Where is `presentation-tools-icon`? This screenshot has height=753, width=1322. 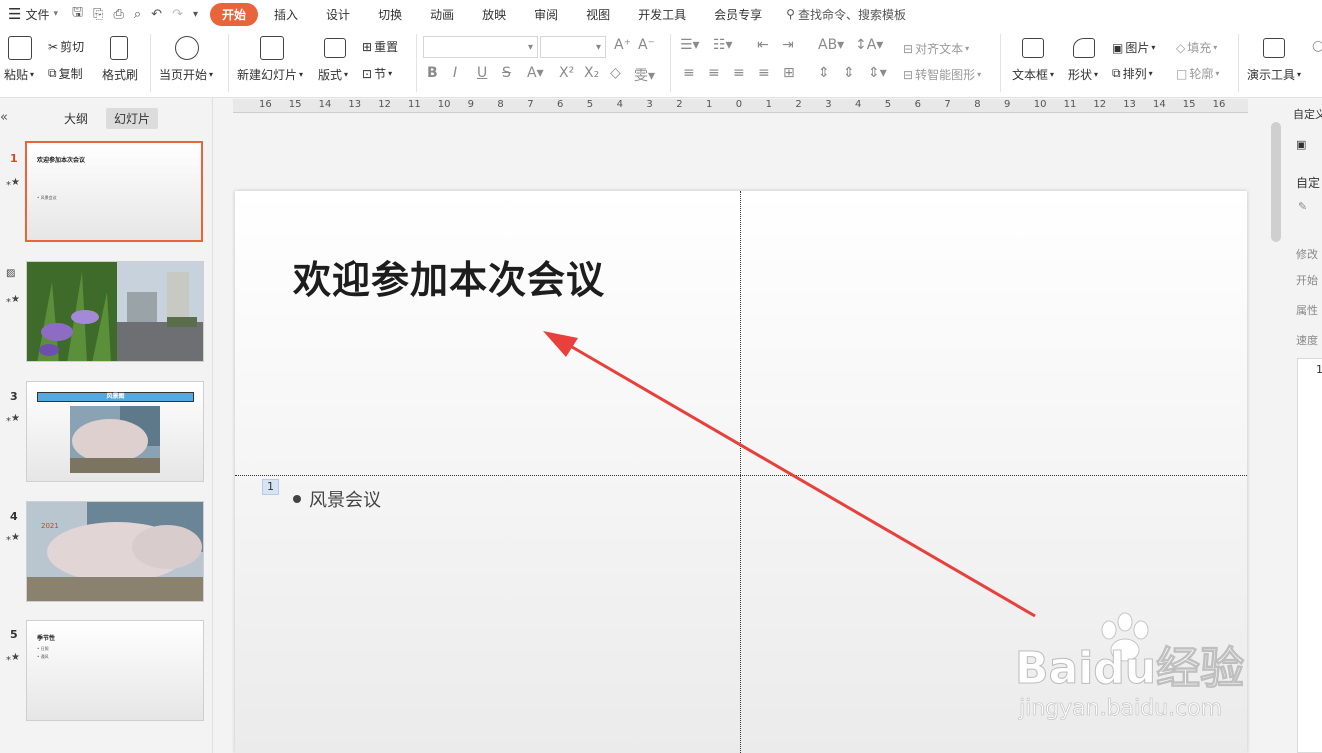 presentation-tools-icon is located at coordinates (1274, 48).